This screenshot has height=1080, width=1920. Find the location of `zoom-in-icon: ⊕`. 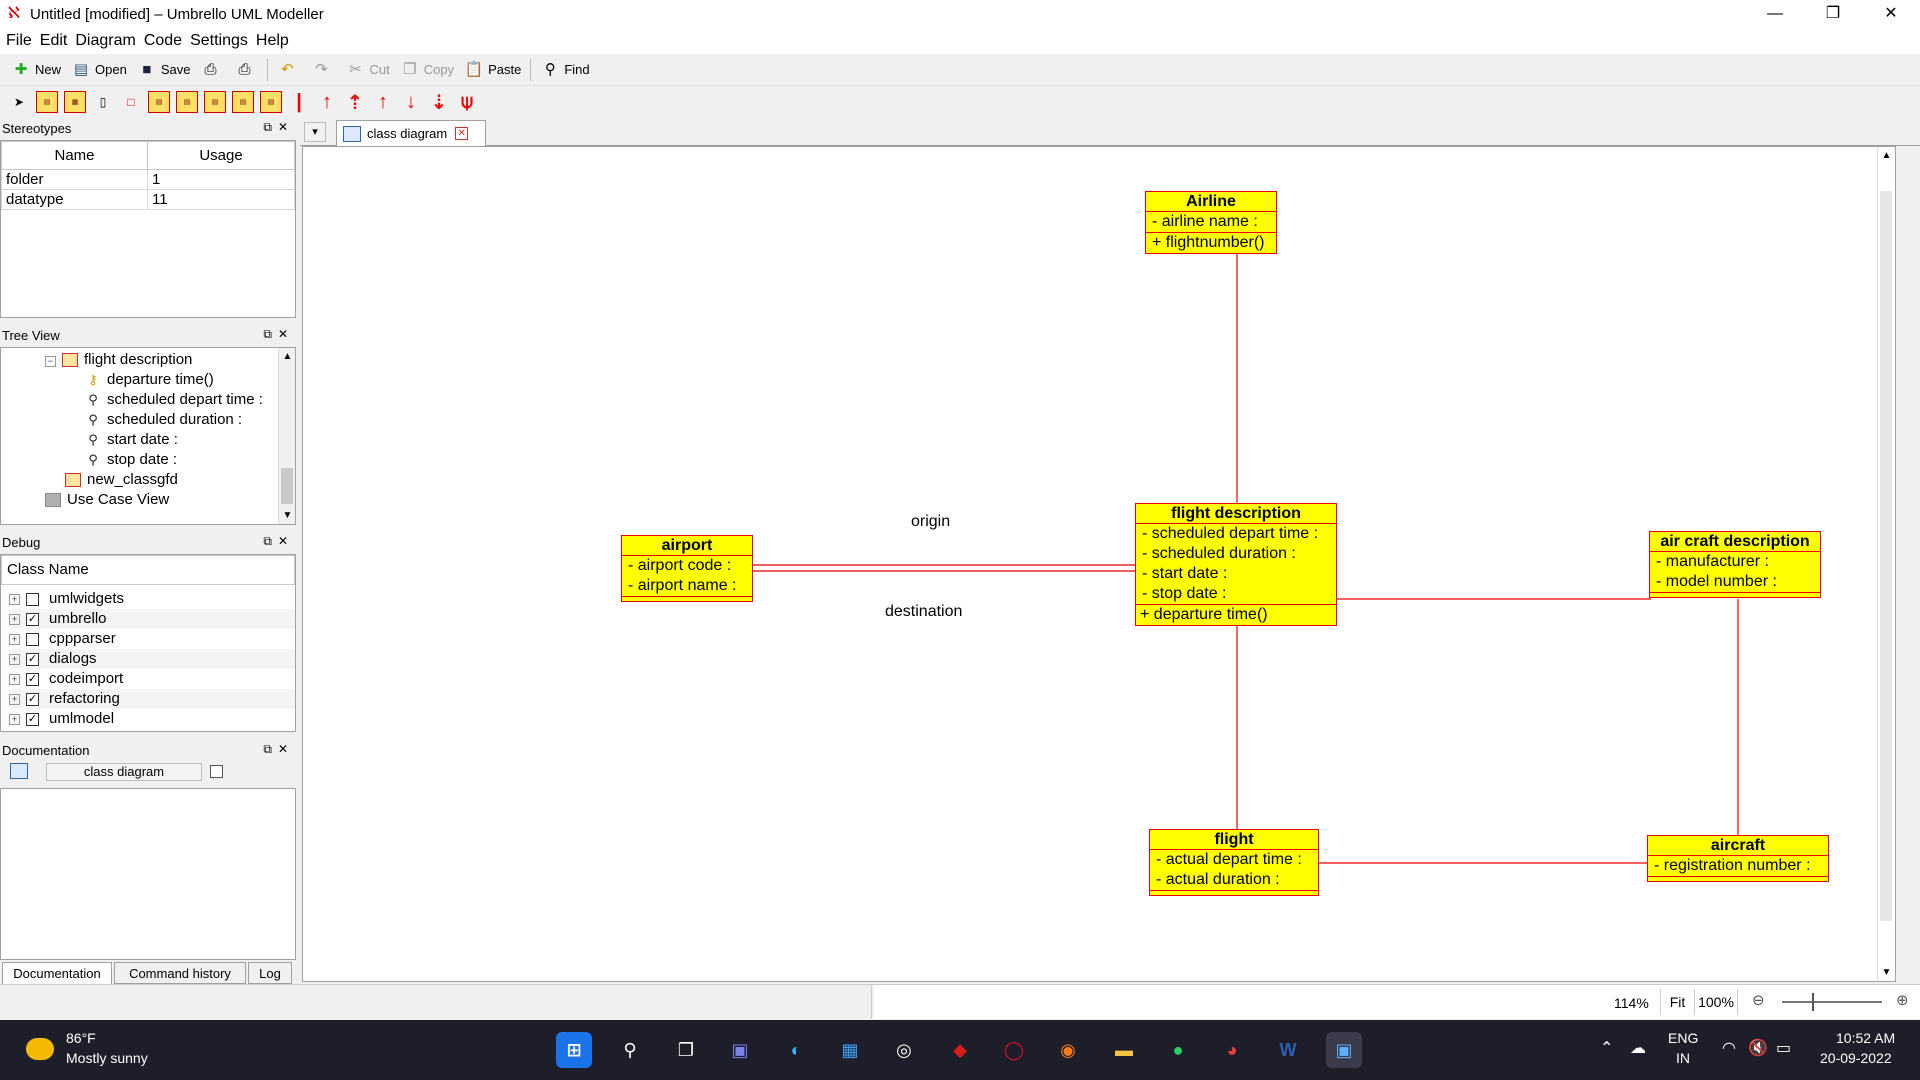

zoom-in-icon: ⊕ is located at coordinates (1902, 1000).